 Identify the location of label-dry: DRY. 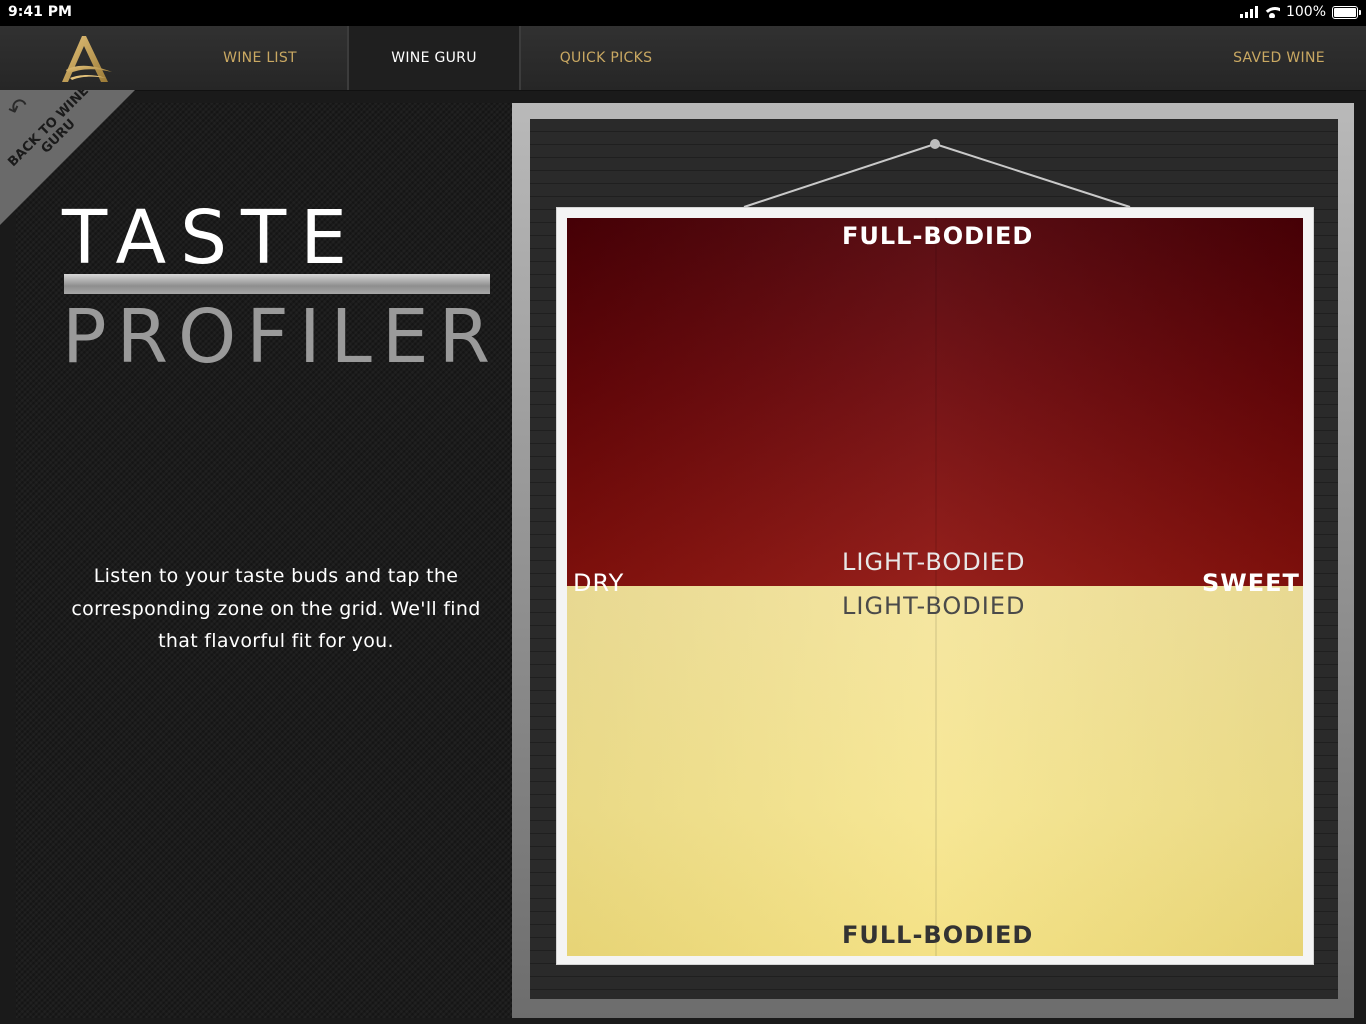
(599, 583).